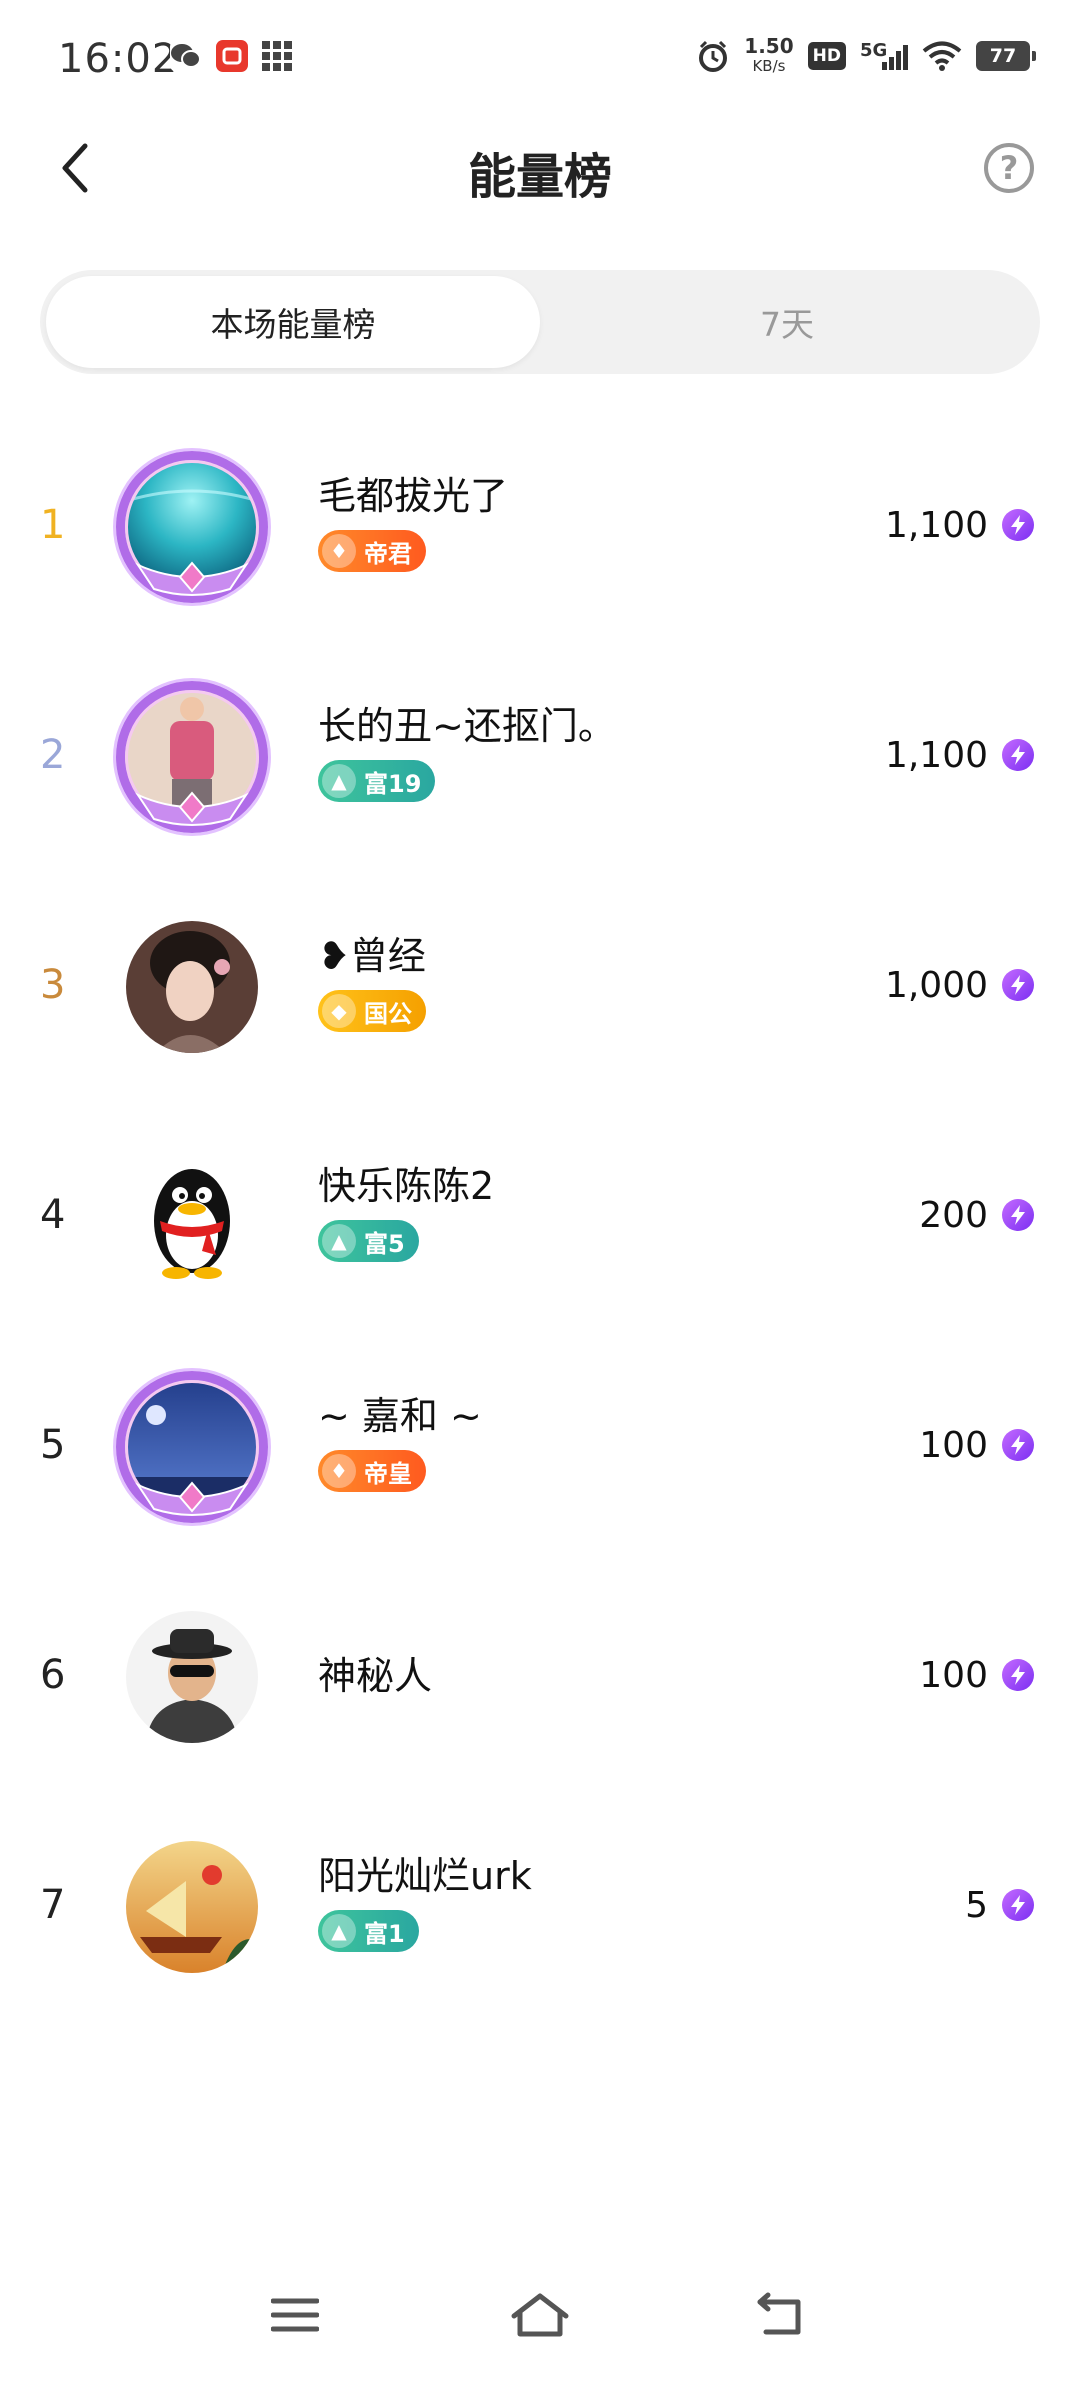  What do you see at coordinates (540, 1460) in the screenshot?
I see `ranking-row: 5 ~ 嘉和 ~ ♦ 帝皇 100` at bounding box center [540, 1460].